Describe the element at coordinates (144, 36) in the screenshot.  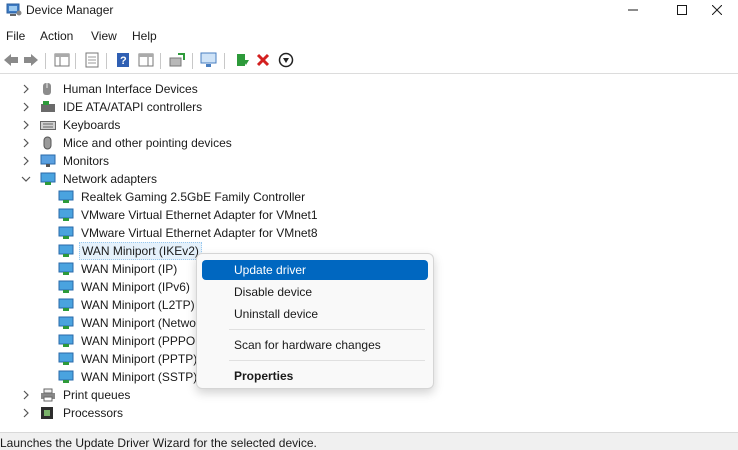
I see `menu-help: Help` at that location.